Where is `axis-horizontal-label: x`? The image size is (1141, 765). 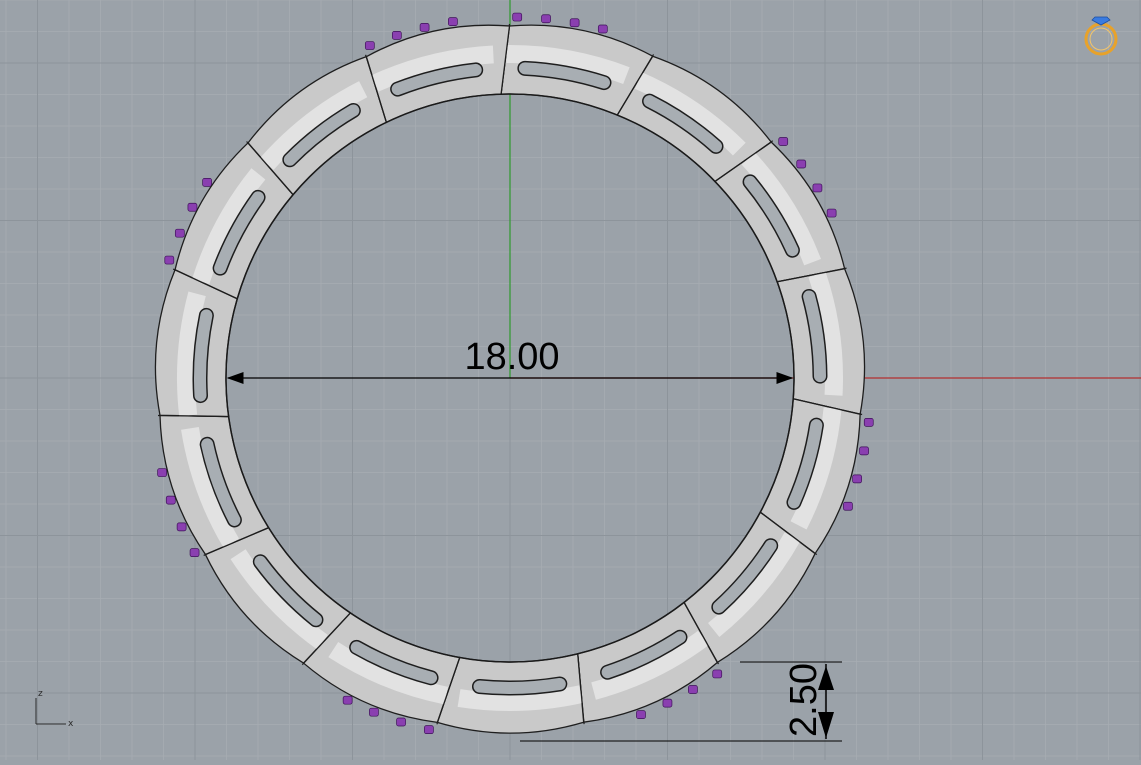 axis-horizontal-label: x is located at coordinates (71, 724).